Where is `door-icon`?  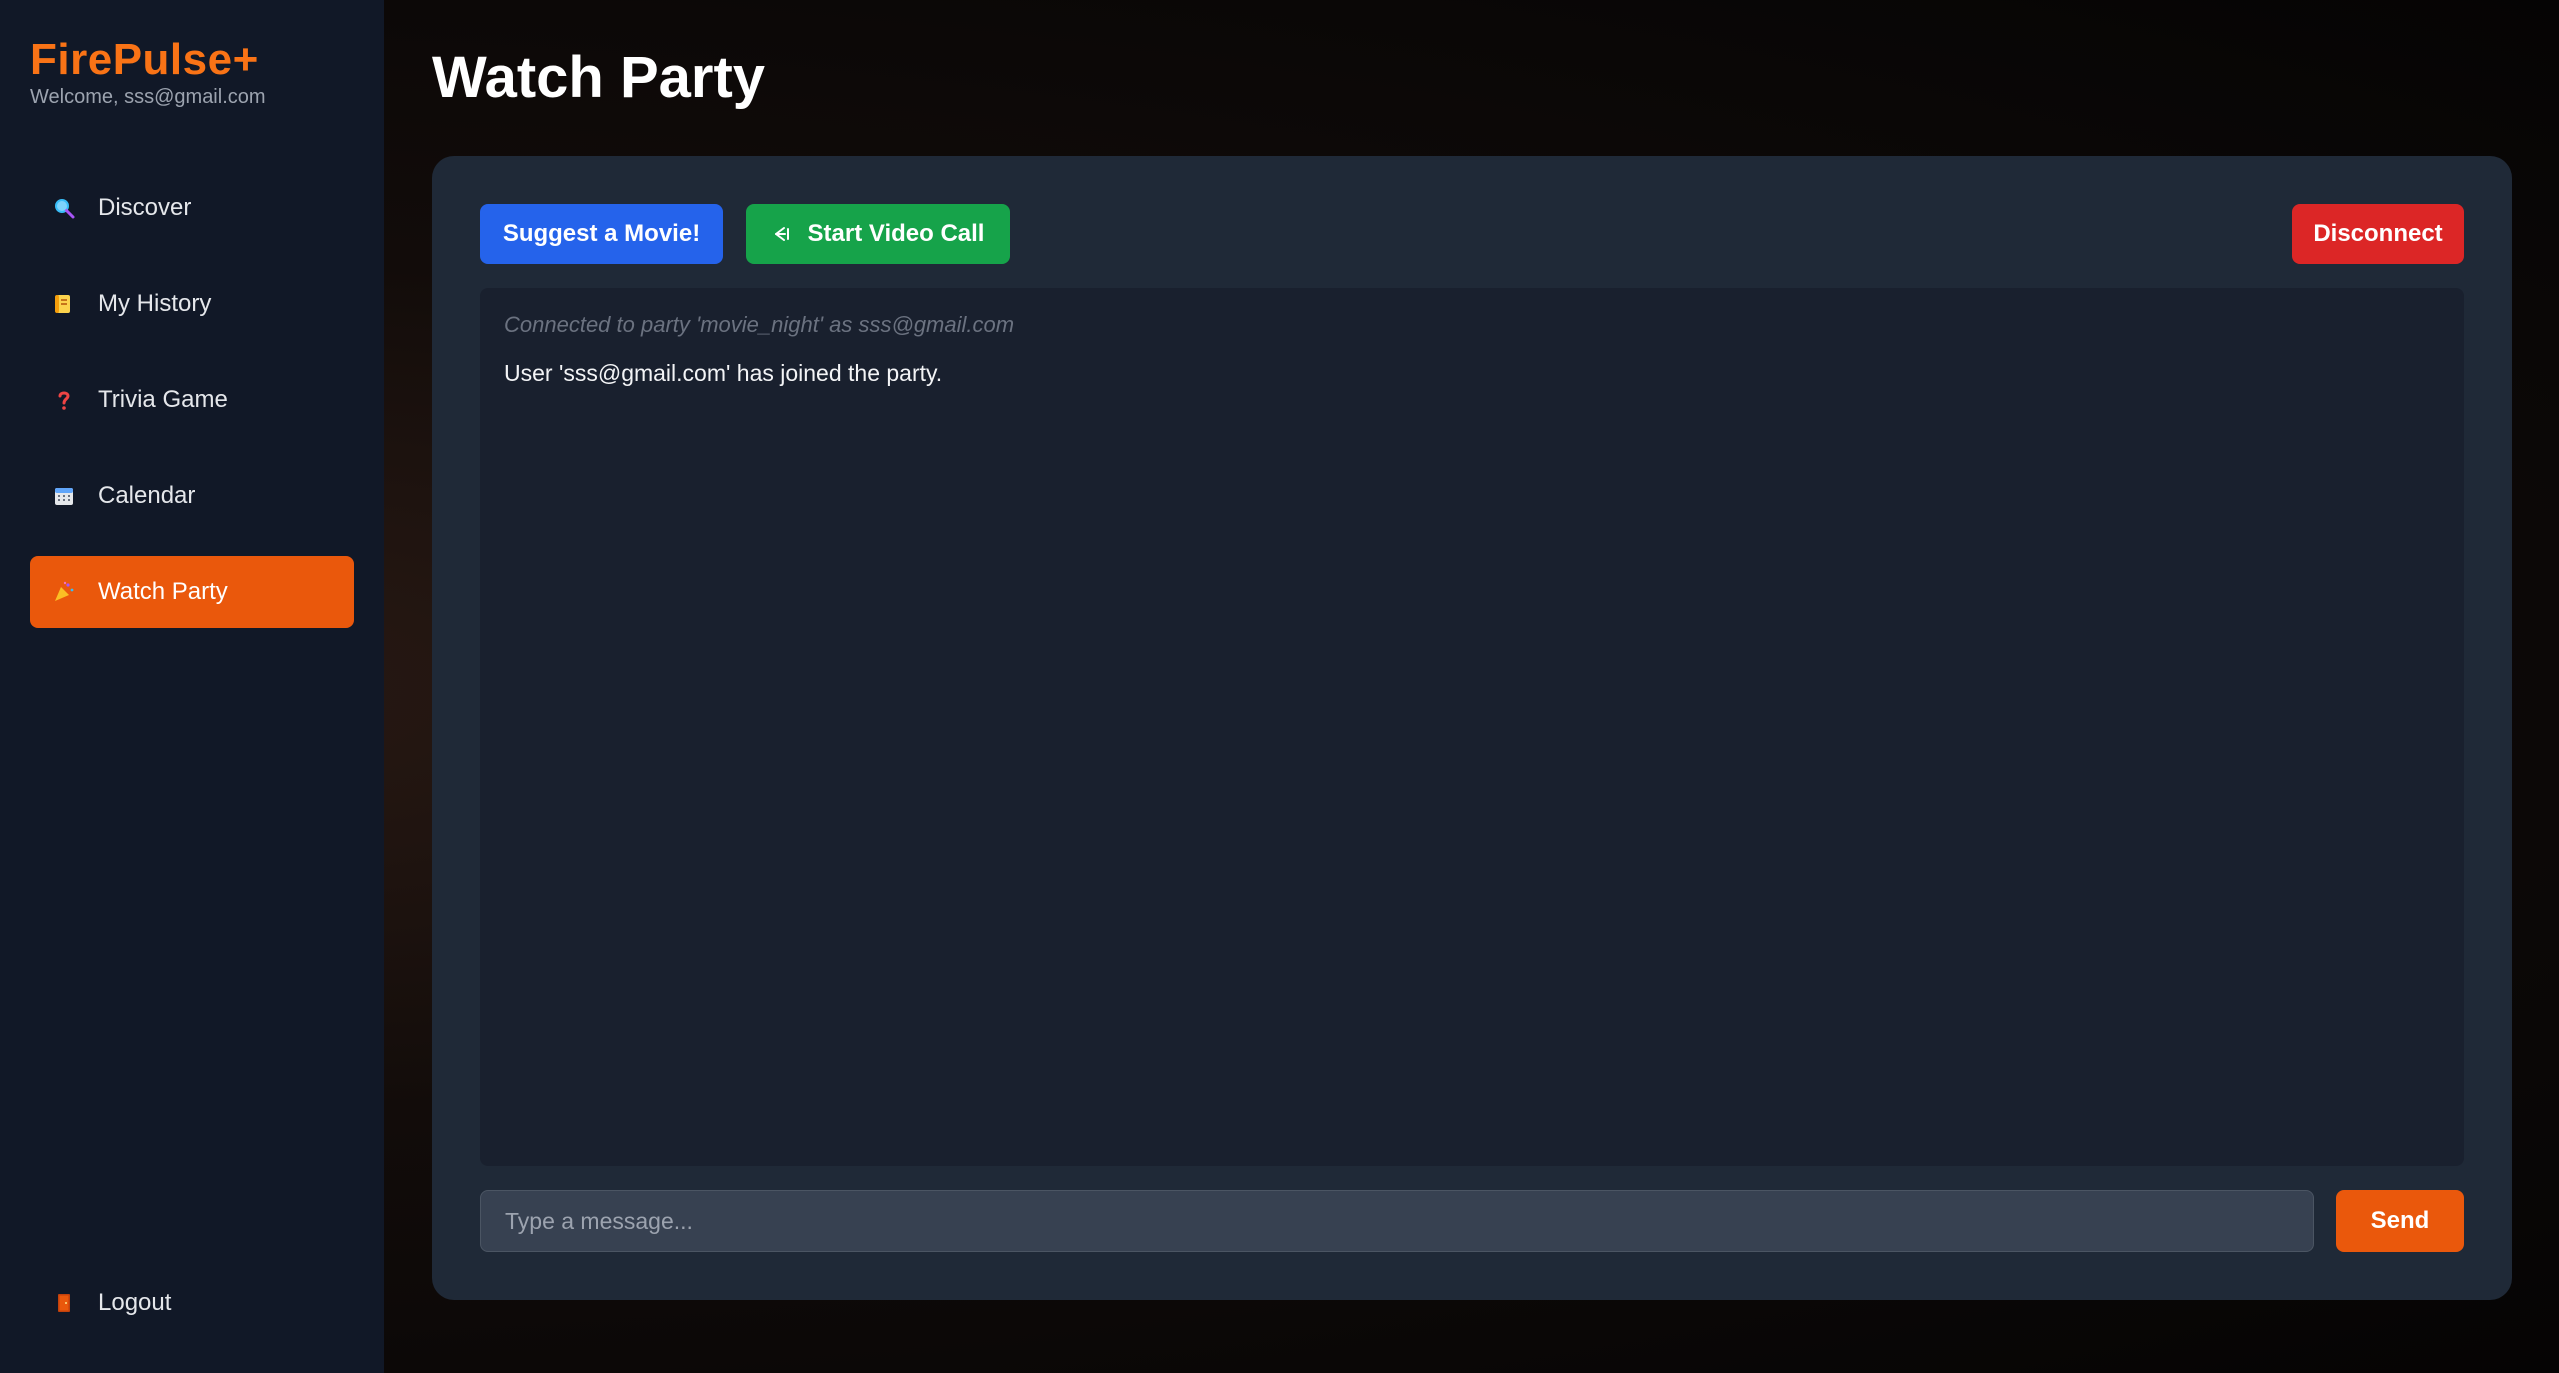 door-icon is located at coordinates (64, 1303).